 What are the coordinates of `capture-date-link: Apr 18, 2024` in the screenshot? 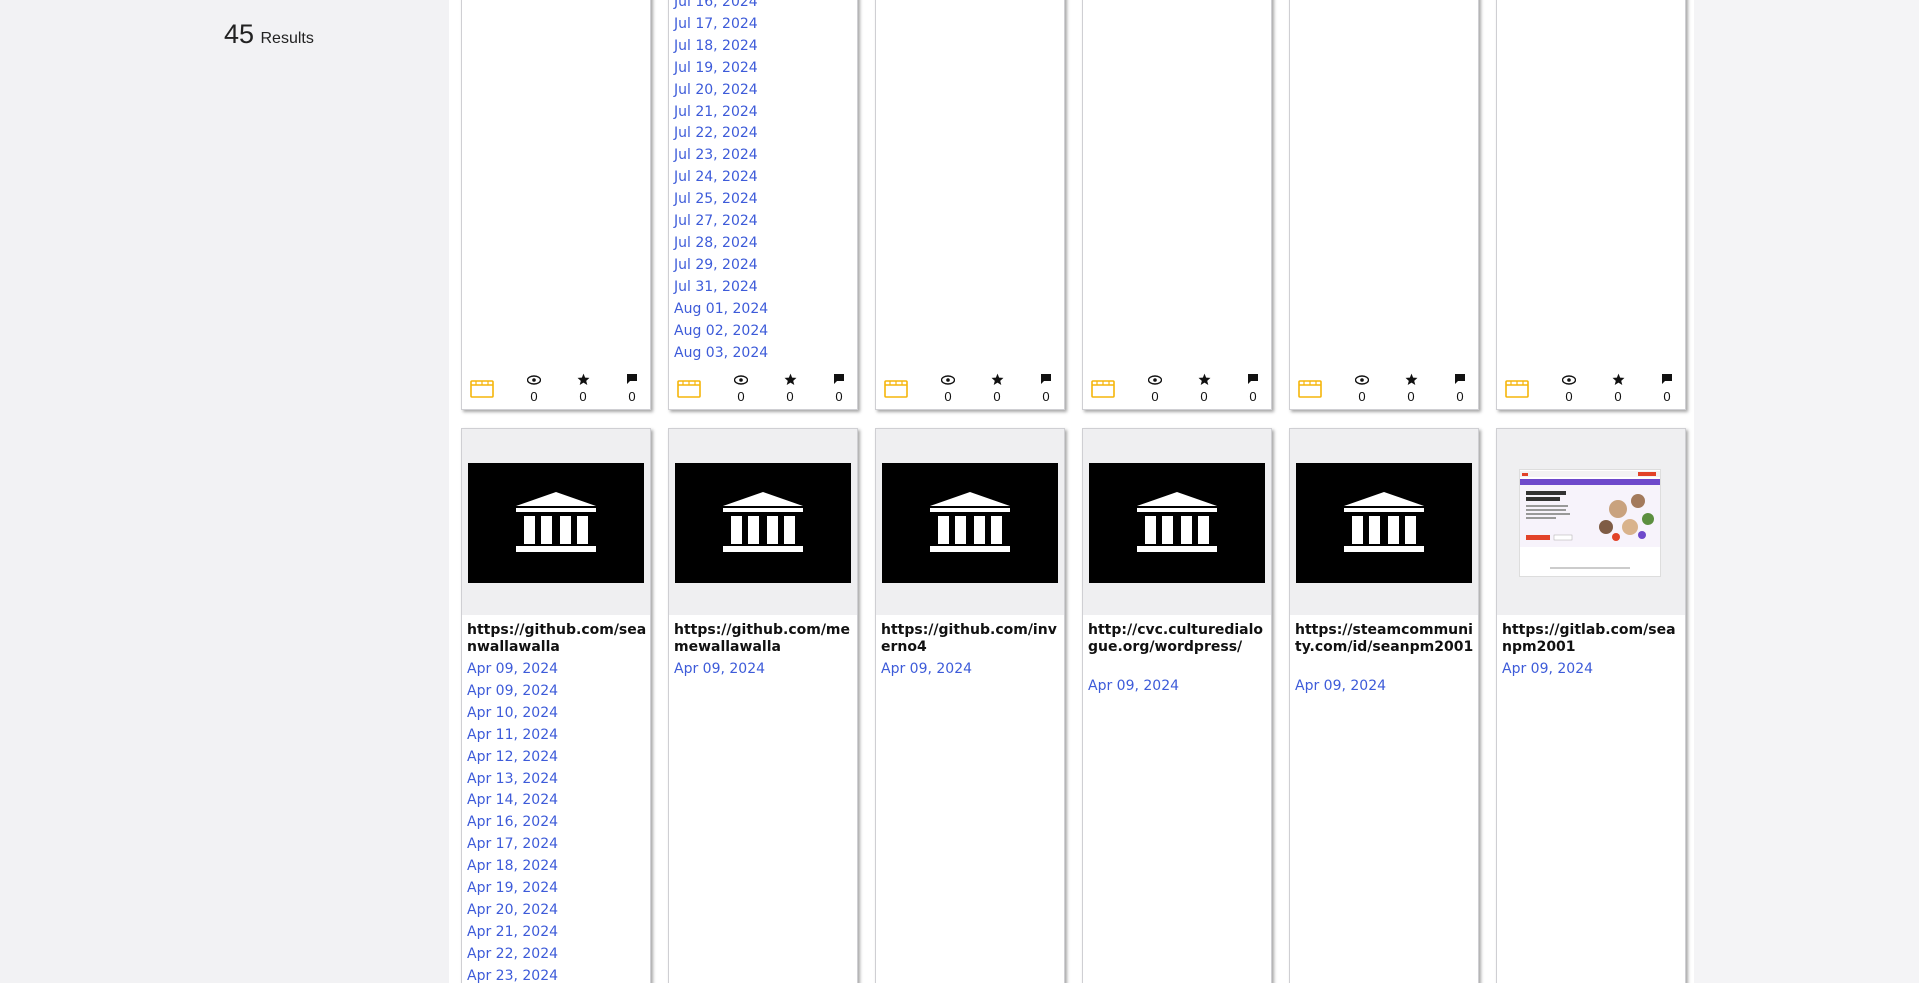 It's located at (512, 867).